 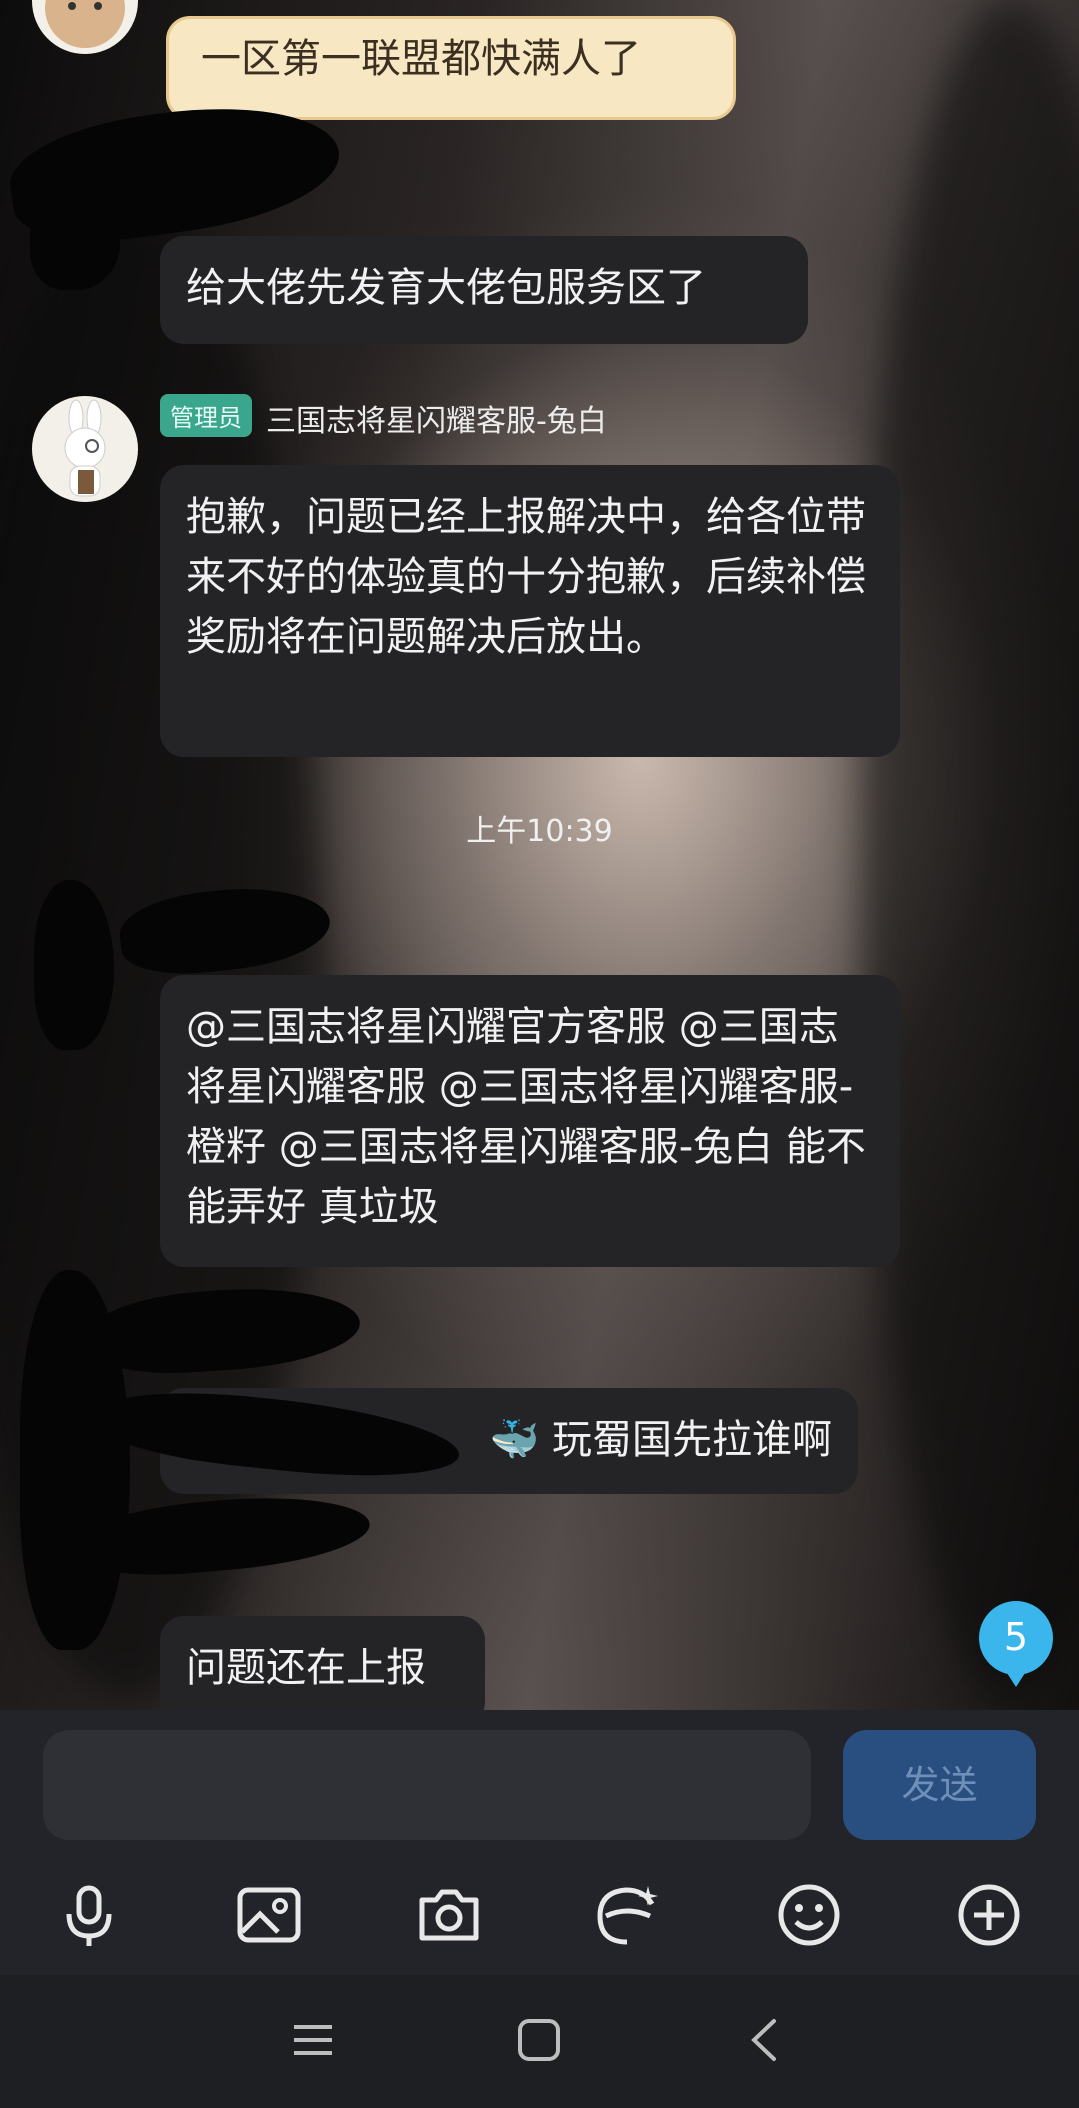 I want to click on composer: 发送, so click(x=539, y=1842).